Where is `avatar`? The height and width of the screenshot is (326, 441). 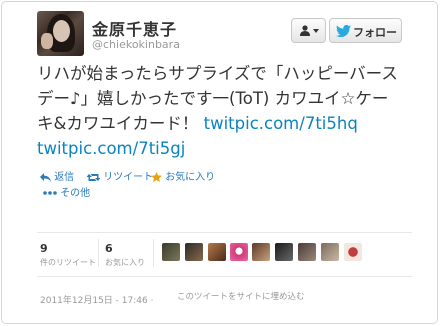 avatar is located at coordinates (60, 33).